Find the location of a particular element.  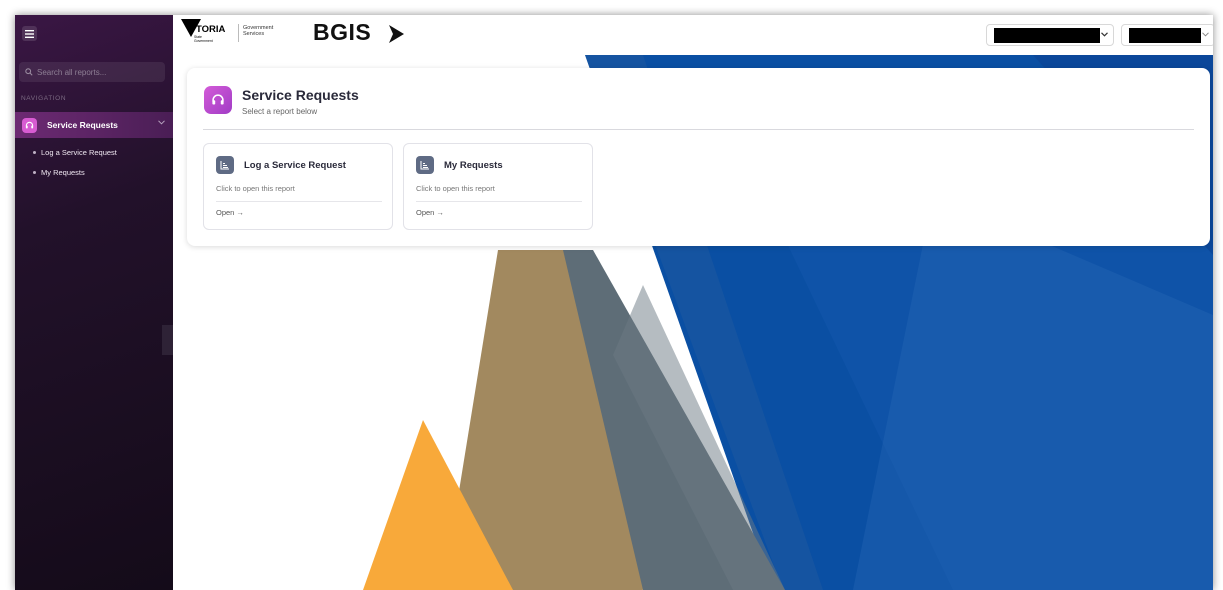

logo-divider is located at coordinates (238, 33).